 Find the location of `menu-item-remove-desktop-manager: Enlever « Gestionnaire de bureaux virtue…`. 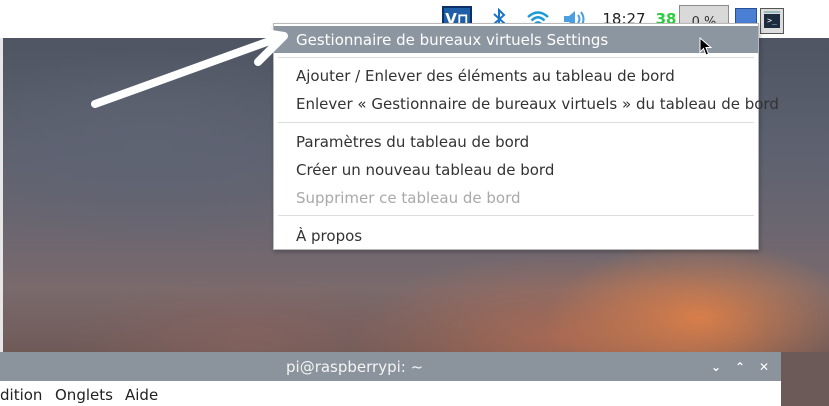

menu-item-remove-desktop-manager: Enlever « Gestionnaire de bureaux virtue… is located at coordinates (526, 103).